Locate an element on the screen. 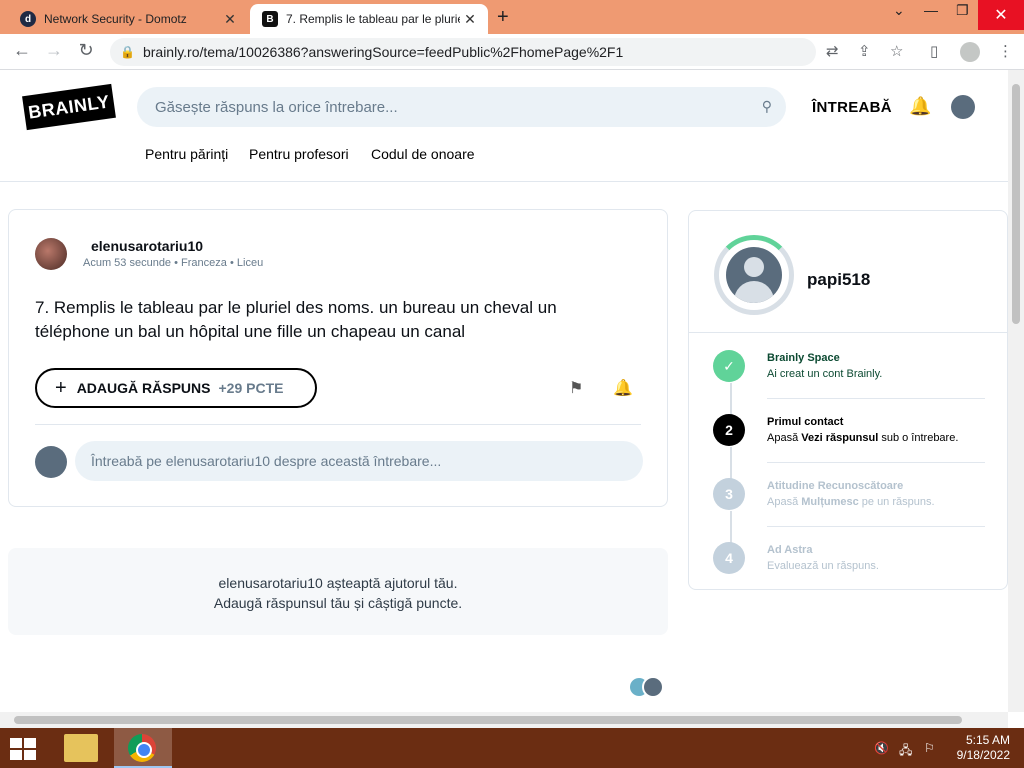  viewer-avatar is located at coordinates (653, 687).